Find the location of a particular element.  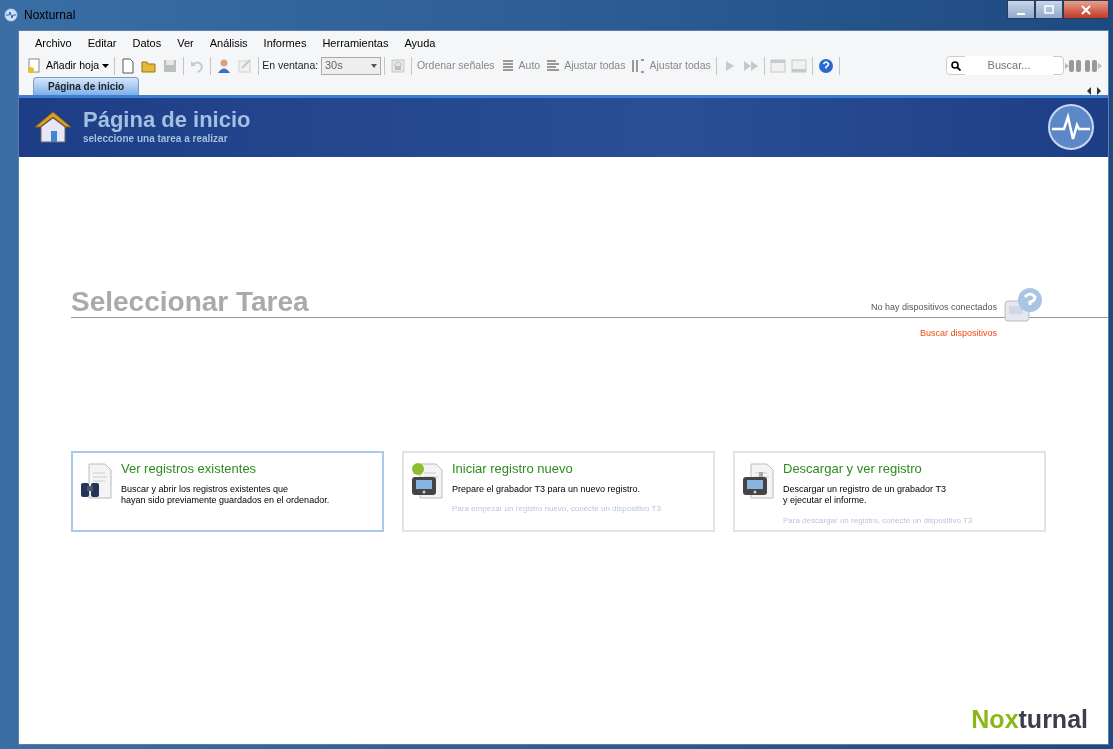

task-description: Prepare el grabador T3 para un nuevo registro. is located at coordinates (546, 490).